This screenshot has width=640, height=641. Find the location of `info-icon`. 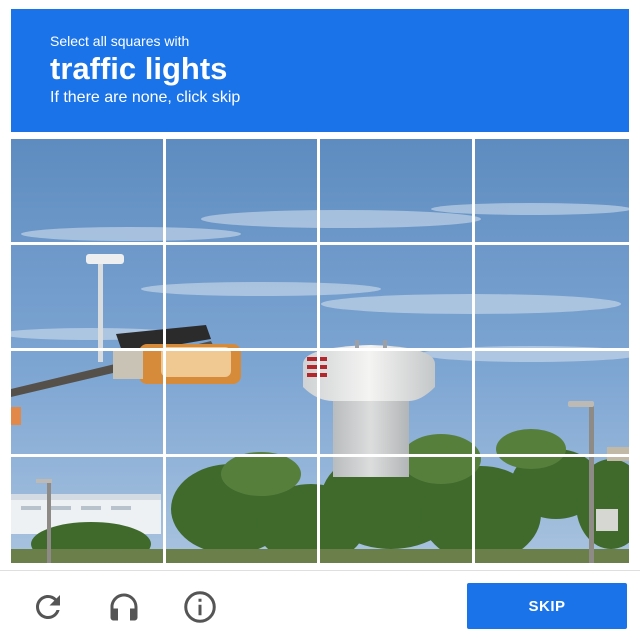

info-icon is located at coordinates (200, 607).